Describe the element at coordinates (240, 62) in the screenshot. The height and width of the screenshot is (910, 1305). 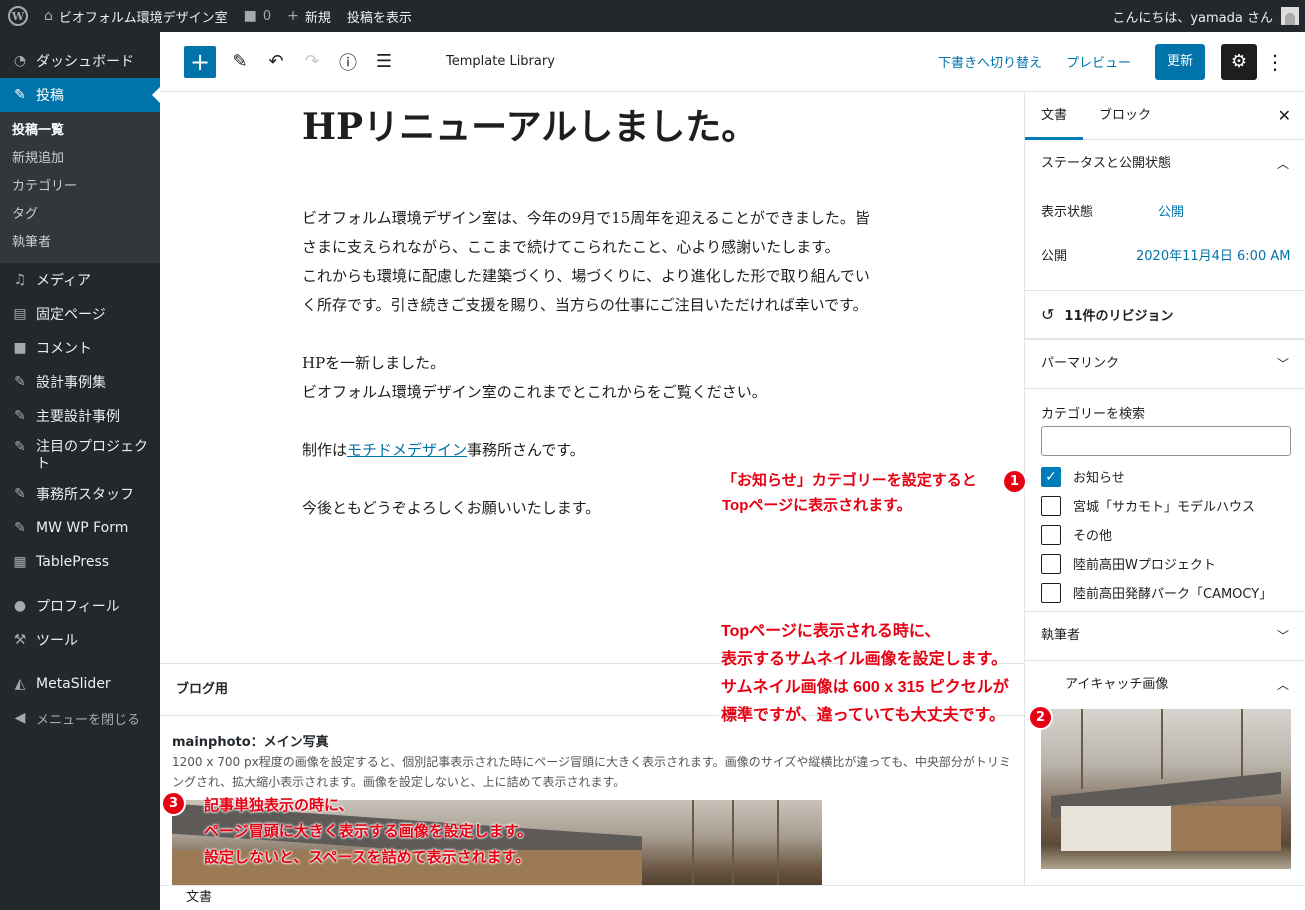
I see `edit-tool-button: ✎` at that location.